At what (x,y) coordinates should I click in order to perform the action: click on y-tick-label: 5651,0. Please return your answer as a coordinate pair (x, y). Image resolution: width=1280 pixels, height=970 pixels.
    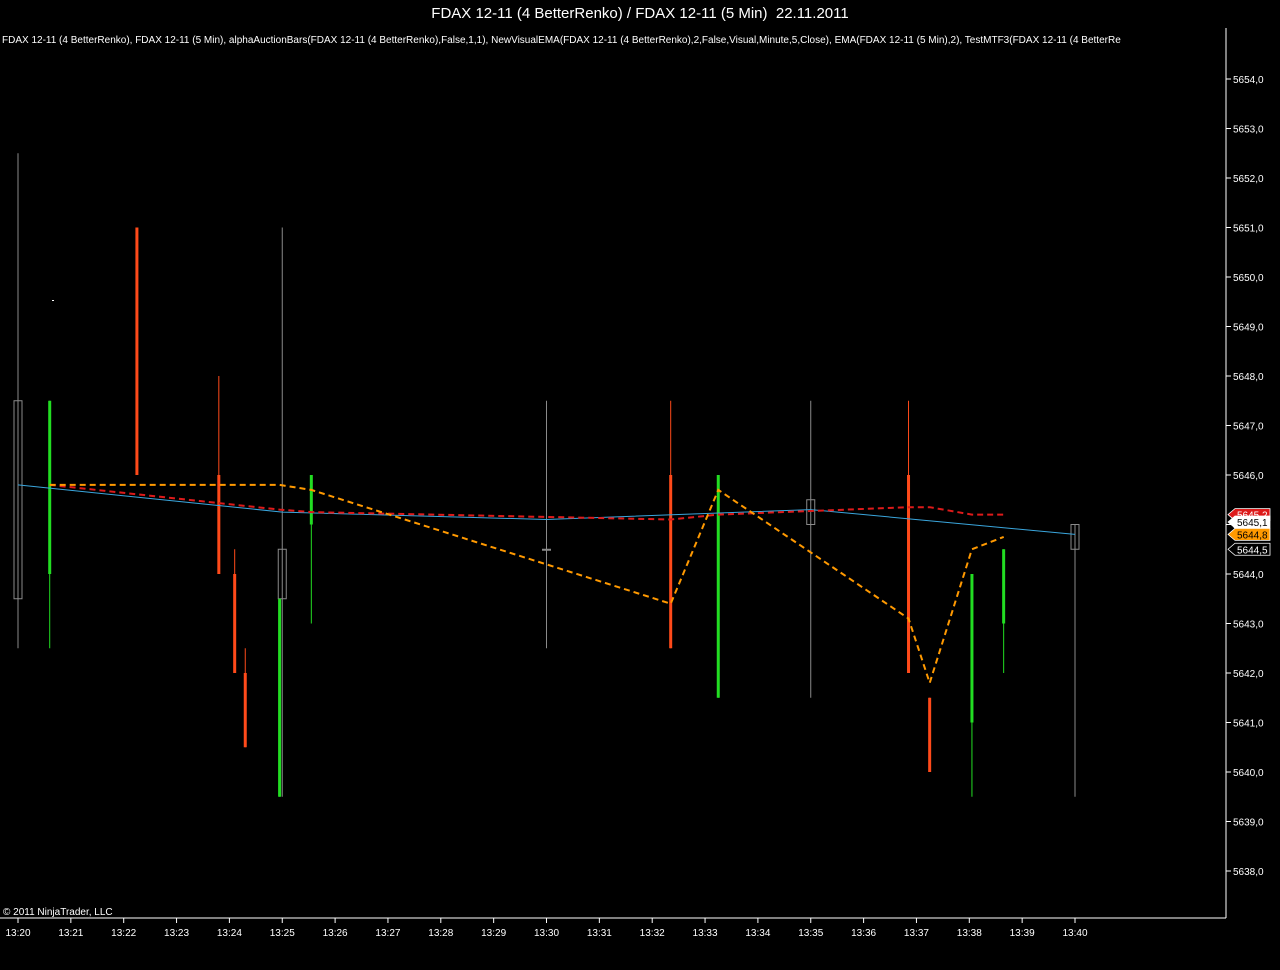
    Looking at the image, I should click on (1248, 229).